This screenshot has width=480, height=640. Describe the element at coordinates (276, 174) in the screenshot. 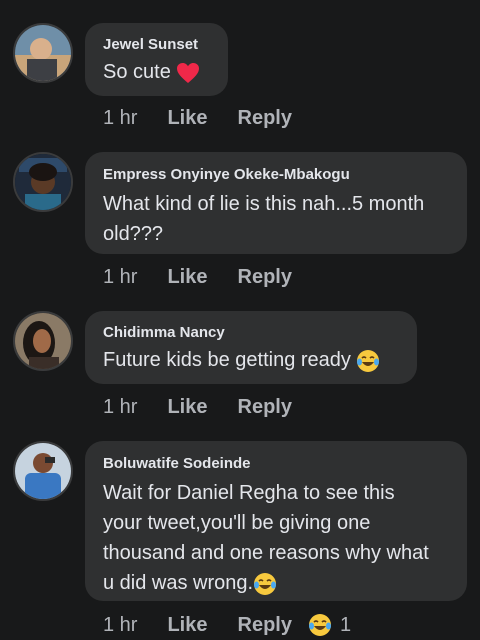

I see `comment-author: Empress Onyinye Okeke-Mbakogu` at that location.